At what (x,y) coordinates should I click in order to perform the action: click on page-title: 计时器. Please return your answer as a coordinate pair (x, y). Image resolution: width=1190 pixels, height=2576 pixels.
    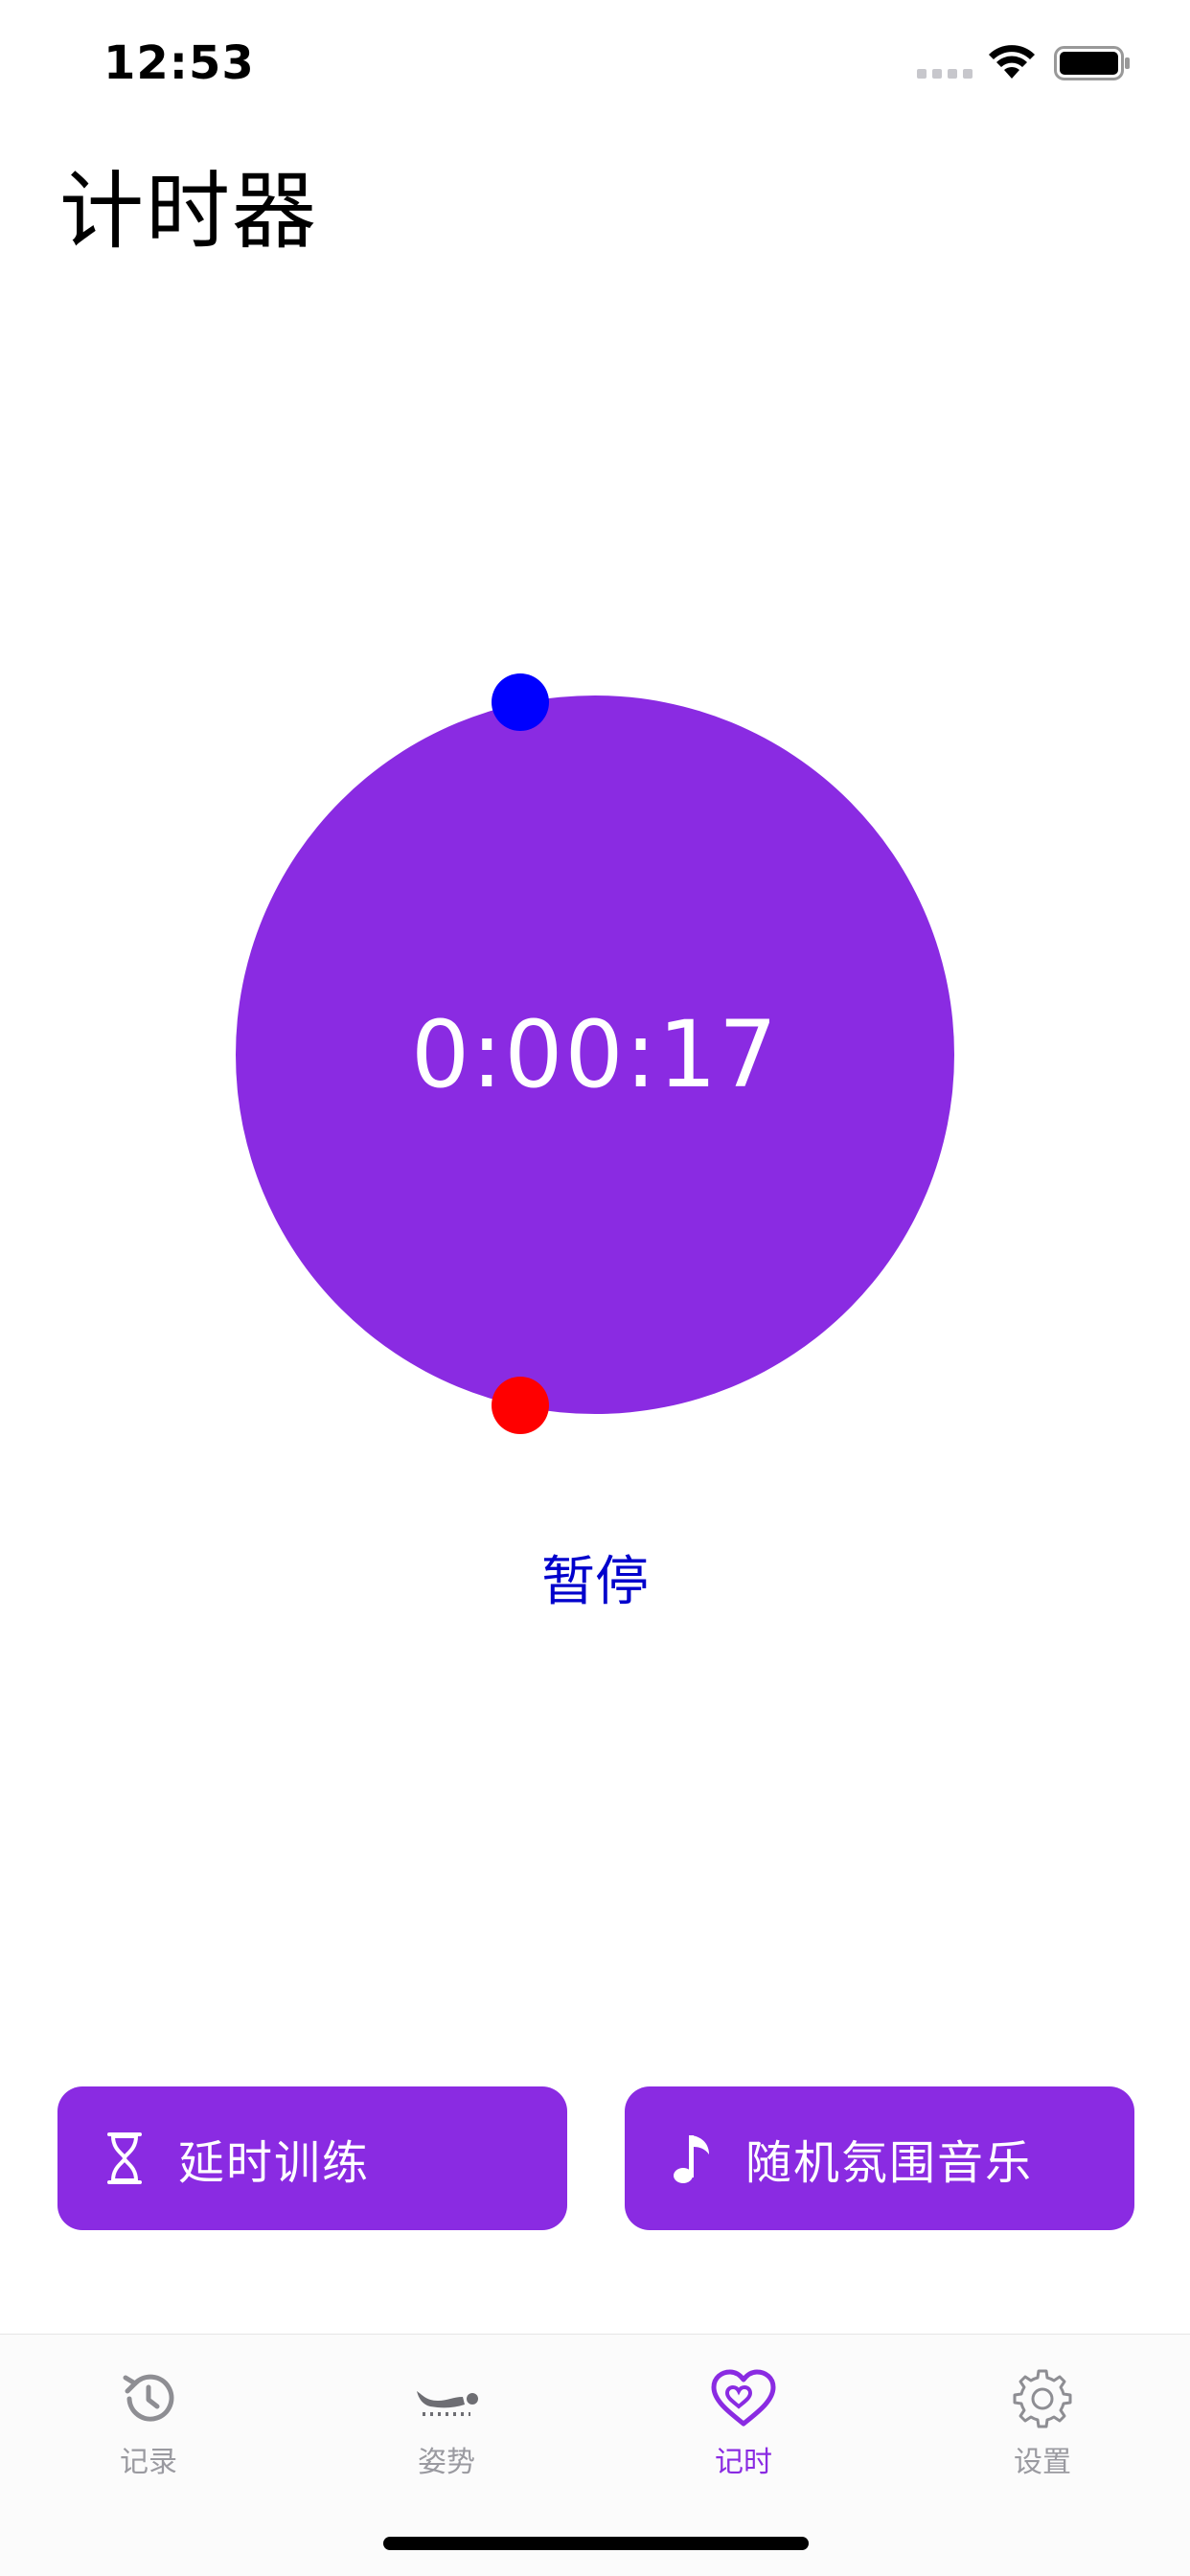
    Looking at the image, I should click on (189, 211).